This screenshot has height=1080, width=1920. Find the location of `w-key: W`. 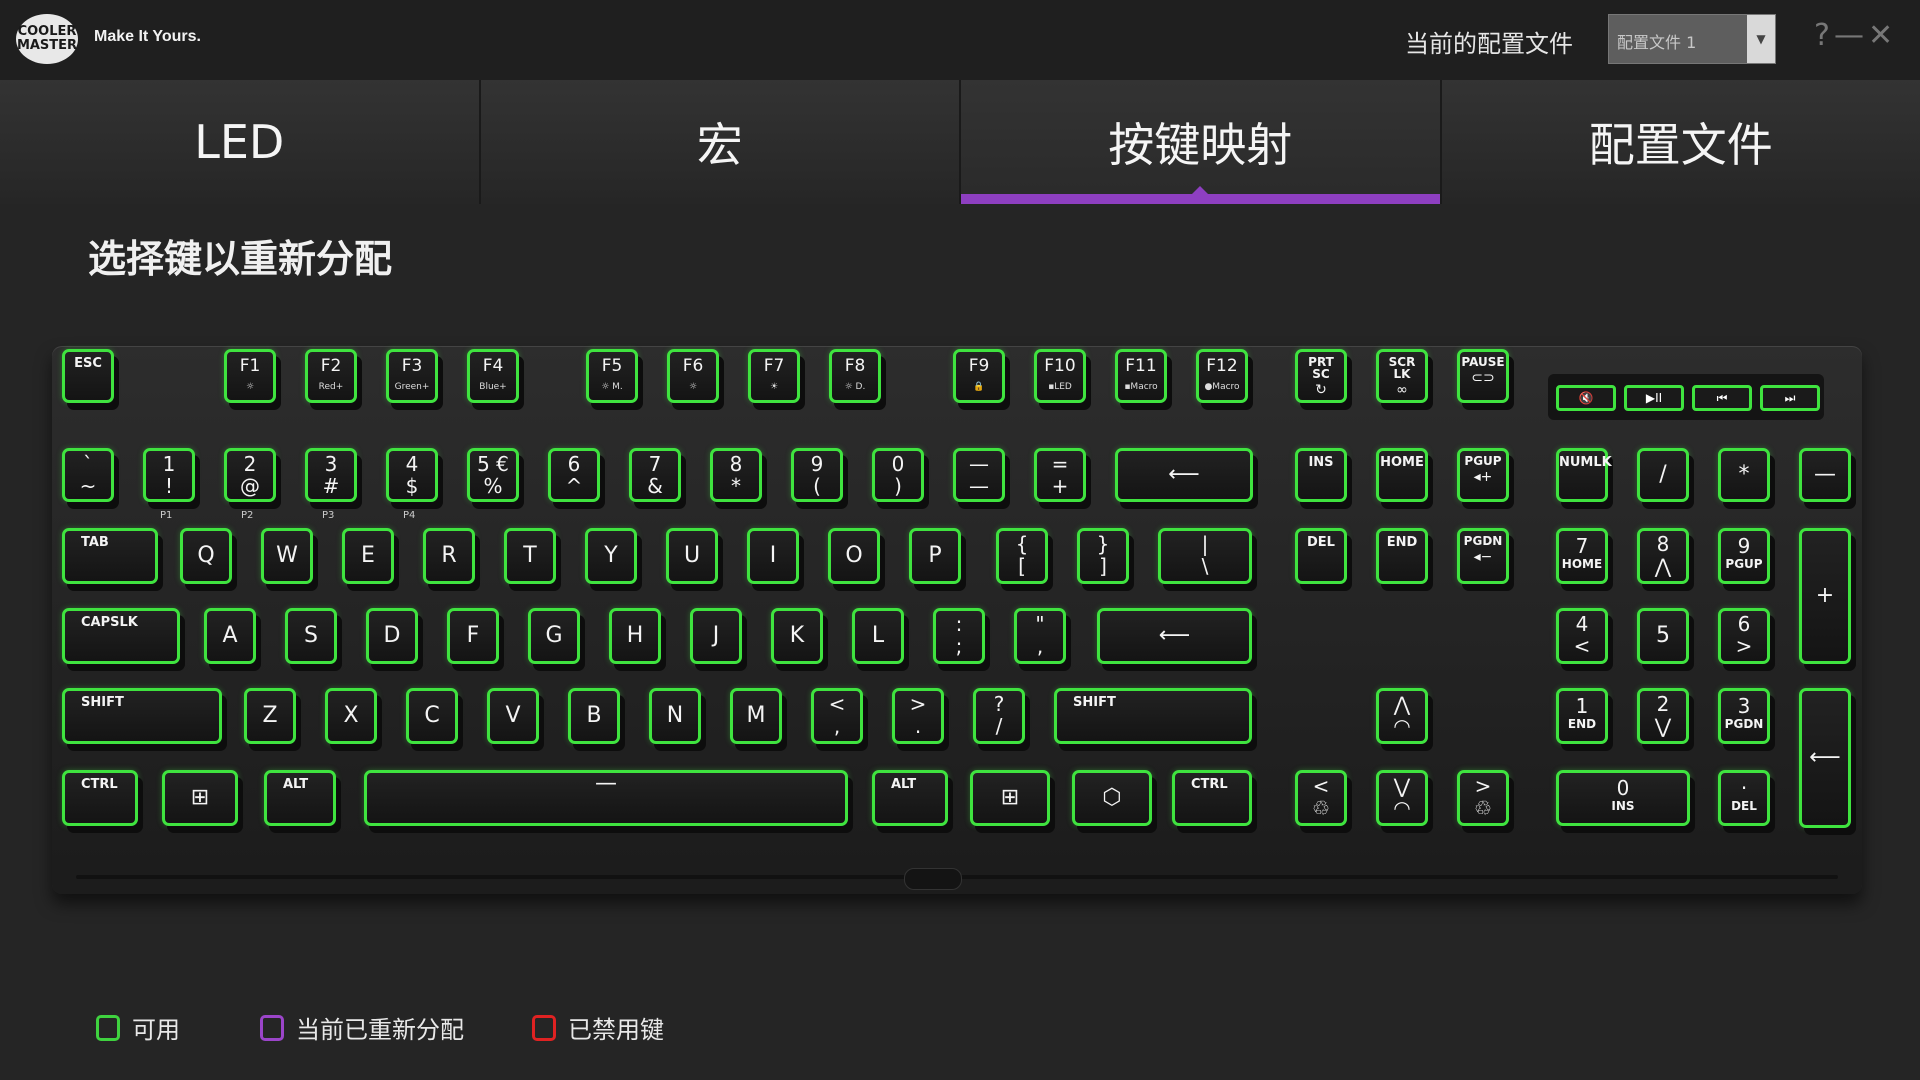

w-key: W is located at coordinates (287, 556).